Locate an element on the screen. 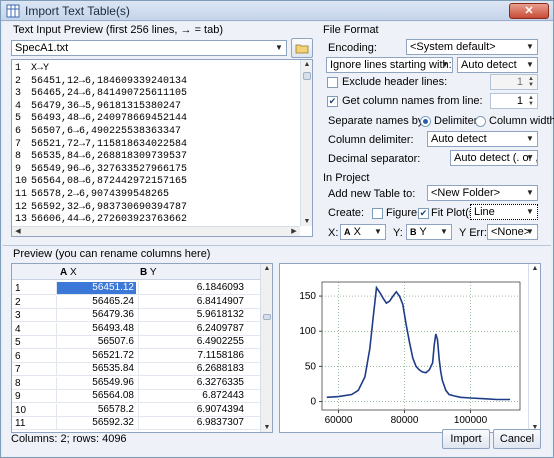 The image size is (554, 458). cancel-button: Cancel is located at coordinates (517, 439).